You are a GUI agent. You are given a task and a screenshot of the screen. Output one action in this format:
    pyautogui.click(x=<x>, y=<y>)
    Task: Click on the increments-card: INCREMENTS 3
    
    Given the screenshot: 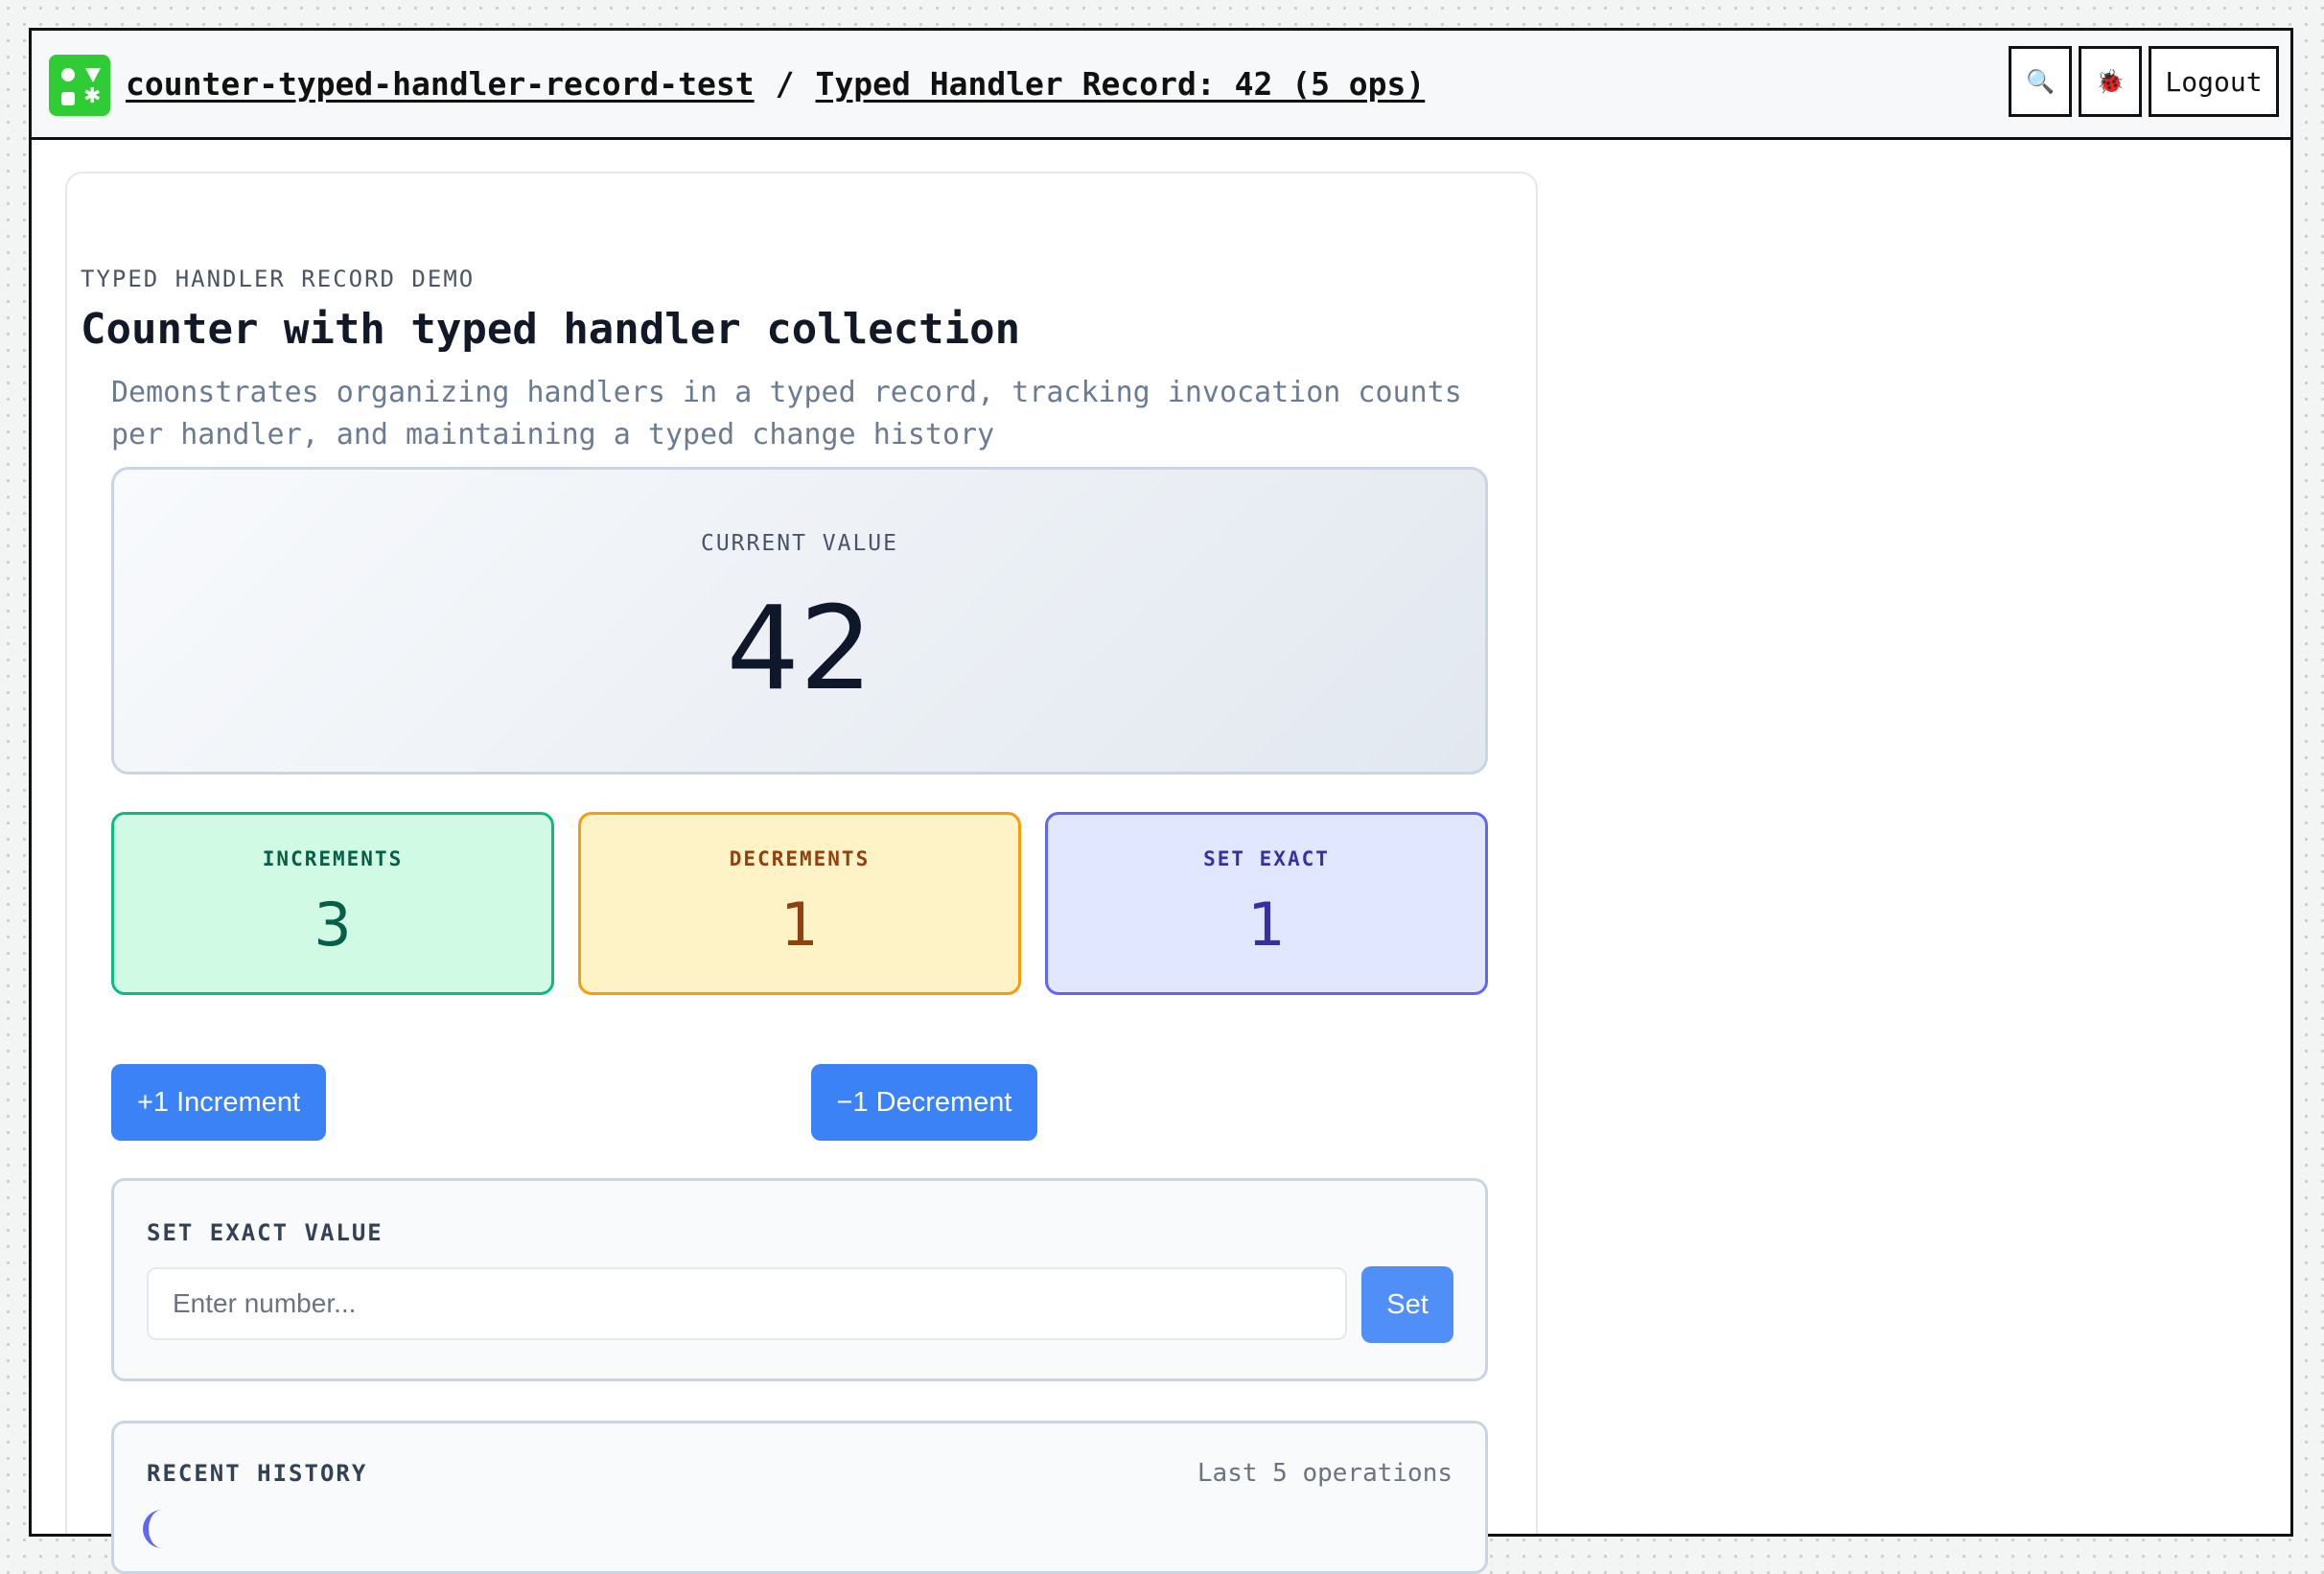 What is the action you would take?
    pyautogui.click(x=332, y=903)
    